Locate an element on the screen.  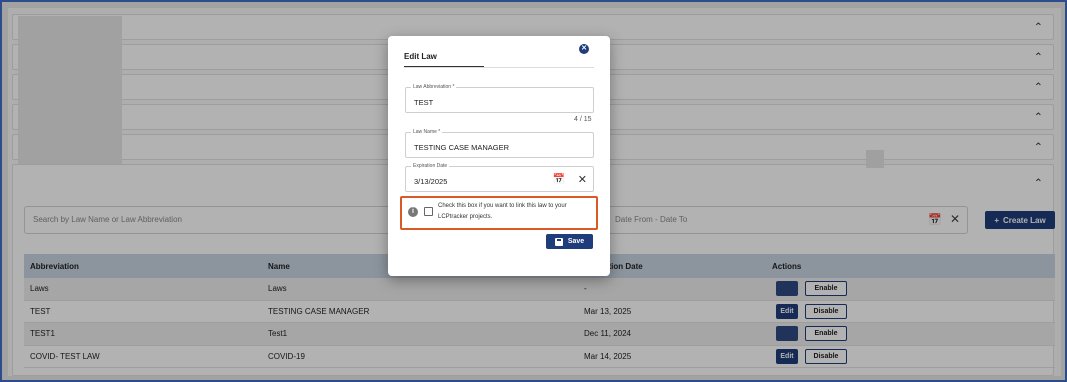
field-value: TESTING CASE MANAGER is located at coordinates (461, 147).